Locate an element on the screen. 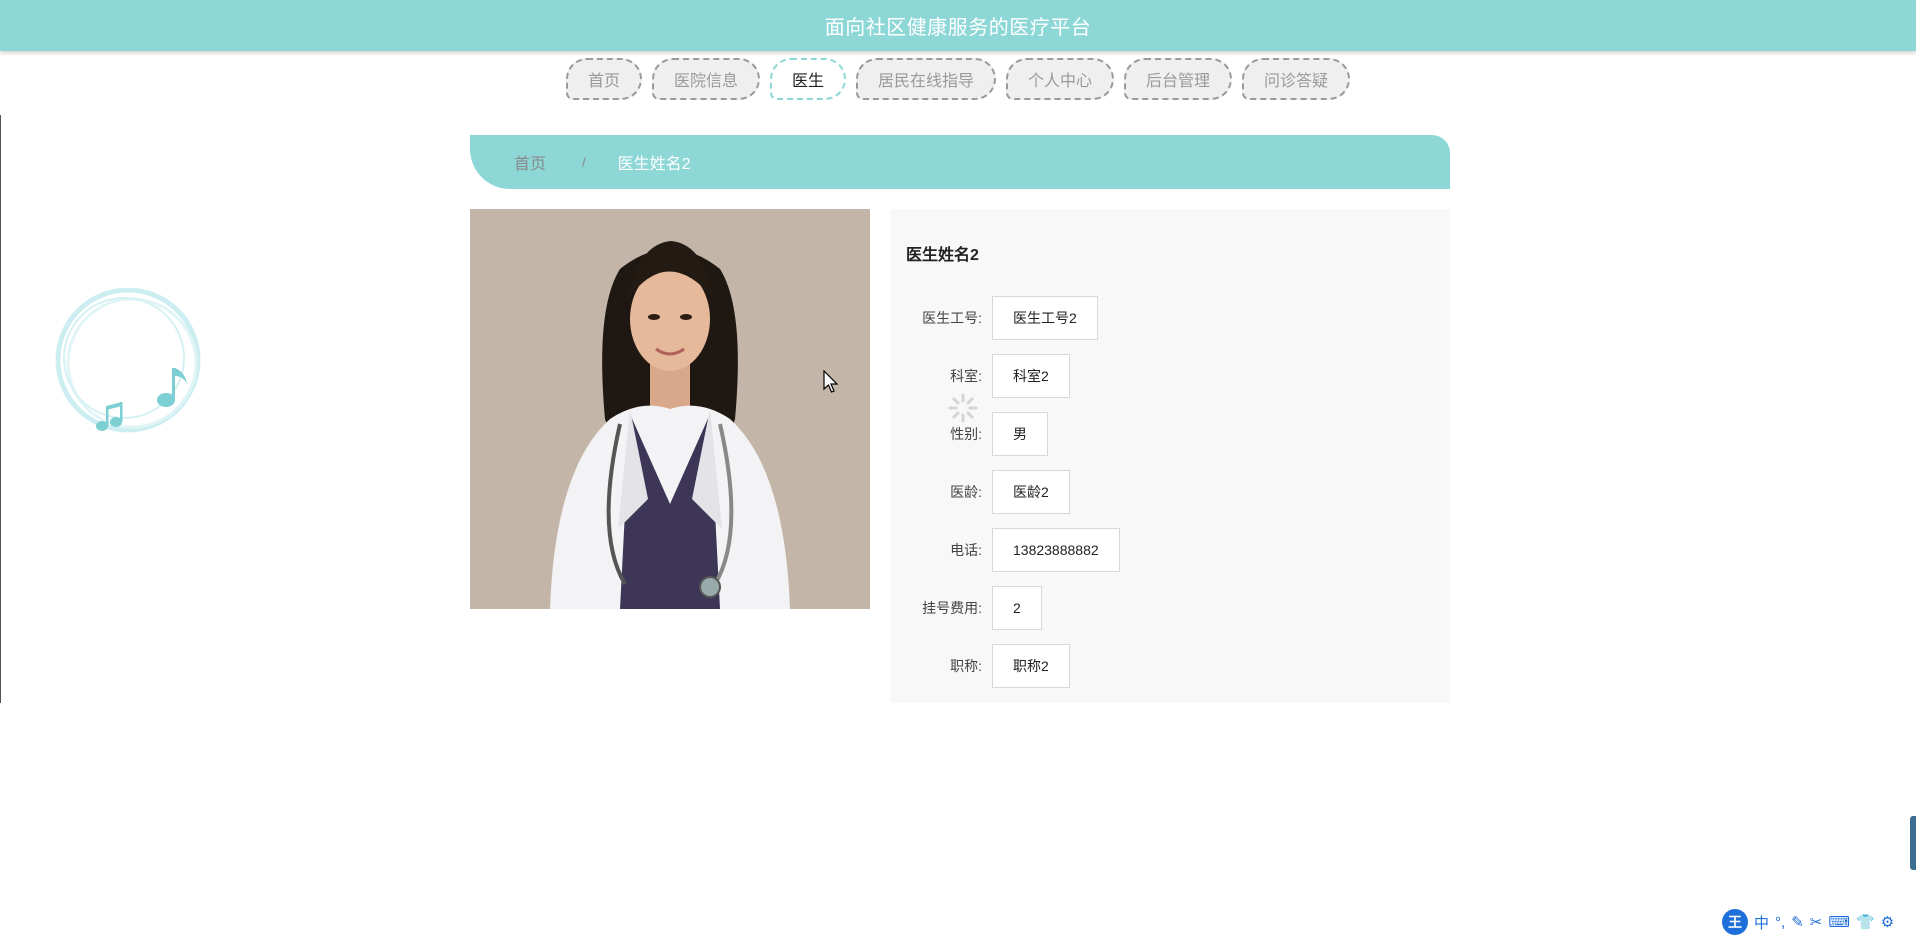  breadcrumb: 首页 / 医生姓名2 is located at coordinates (960, 162).